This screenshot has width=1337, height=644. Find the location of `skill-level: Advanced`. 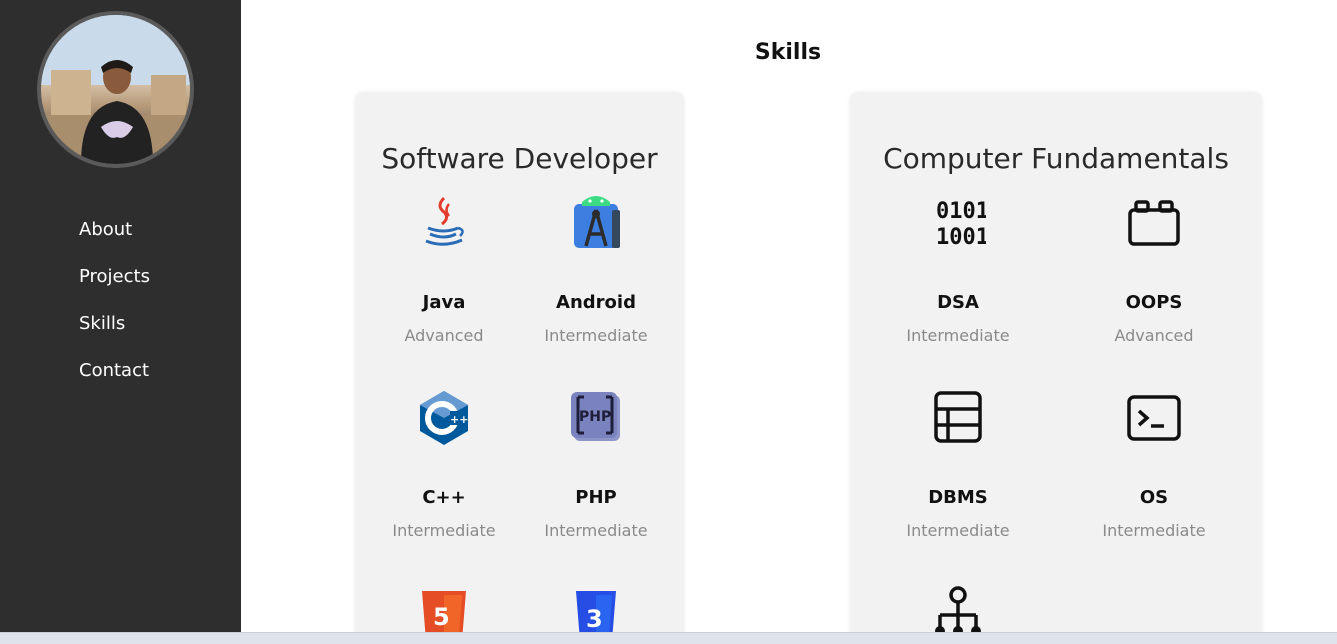

skill-level: Advanced is located at coordinates (1154, 335).